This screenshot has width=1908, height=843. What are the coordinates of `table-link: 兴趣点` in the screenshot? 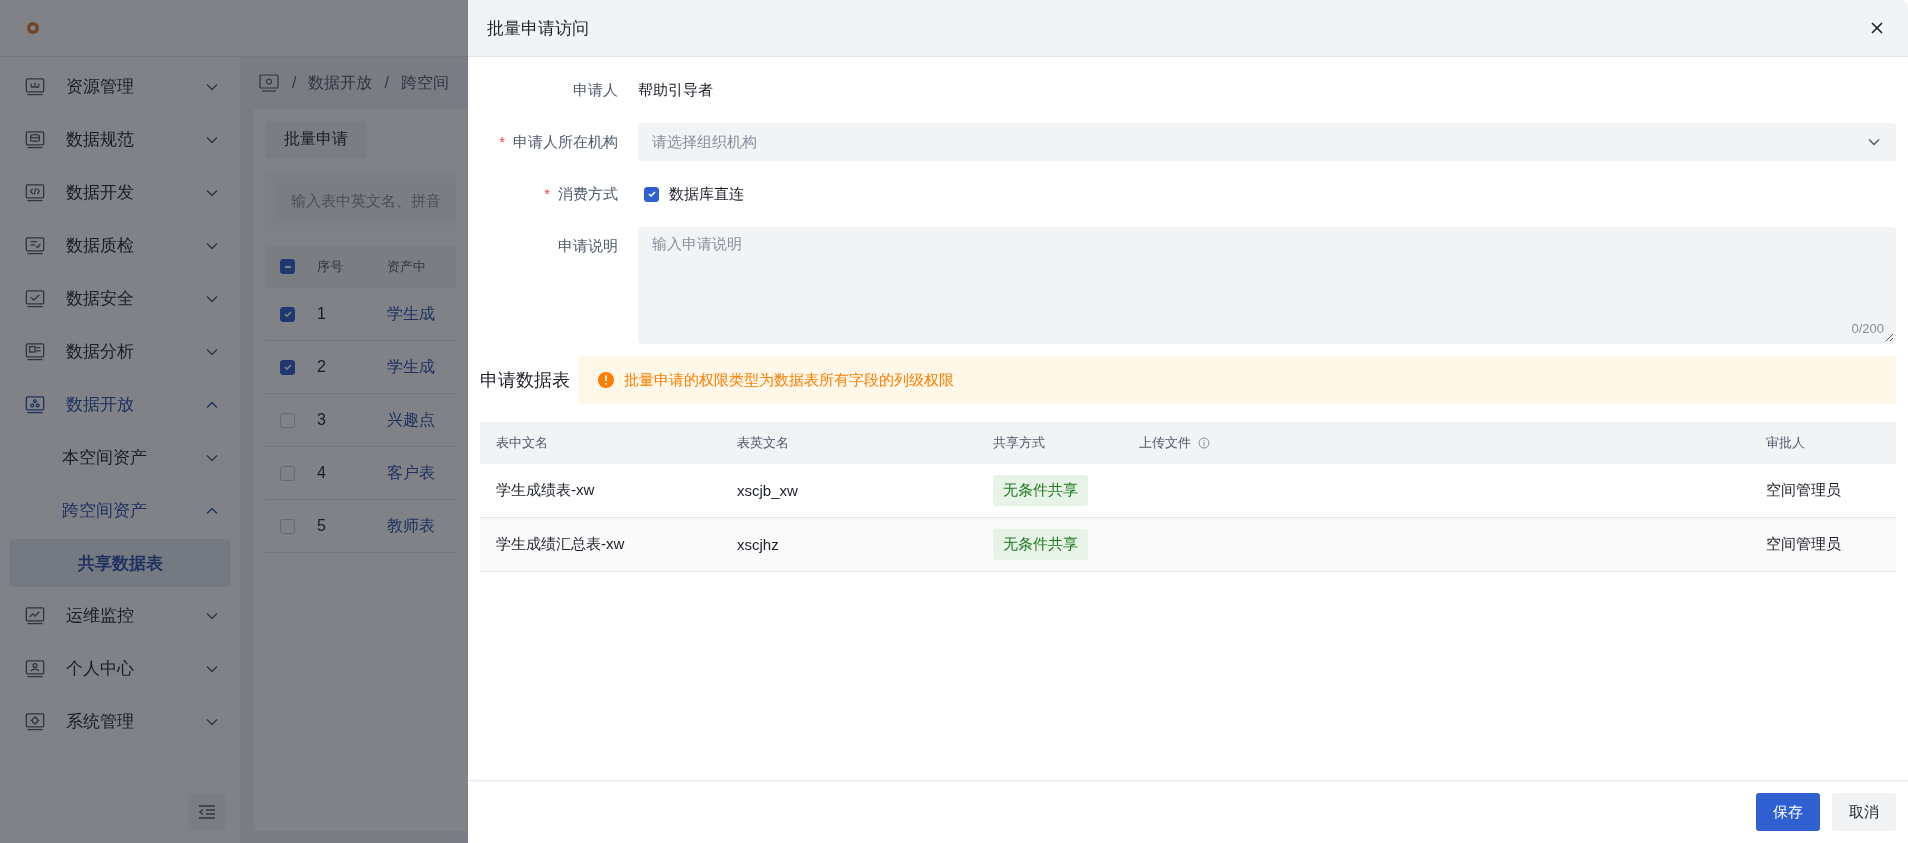 It's located at (411, 420).